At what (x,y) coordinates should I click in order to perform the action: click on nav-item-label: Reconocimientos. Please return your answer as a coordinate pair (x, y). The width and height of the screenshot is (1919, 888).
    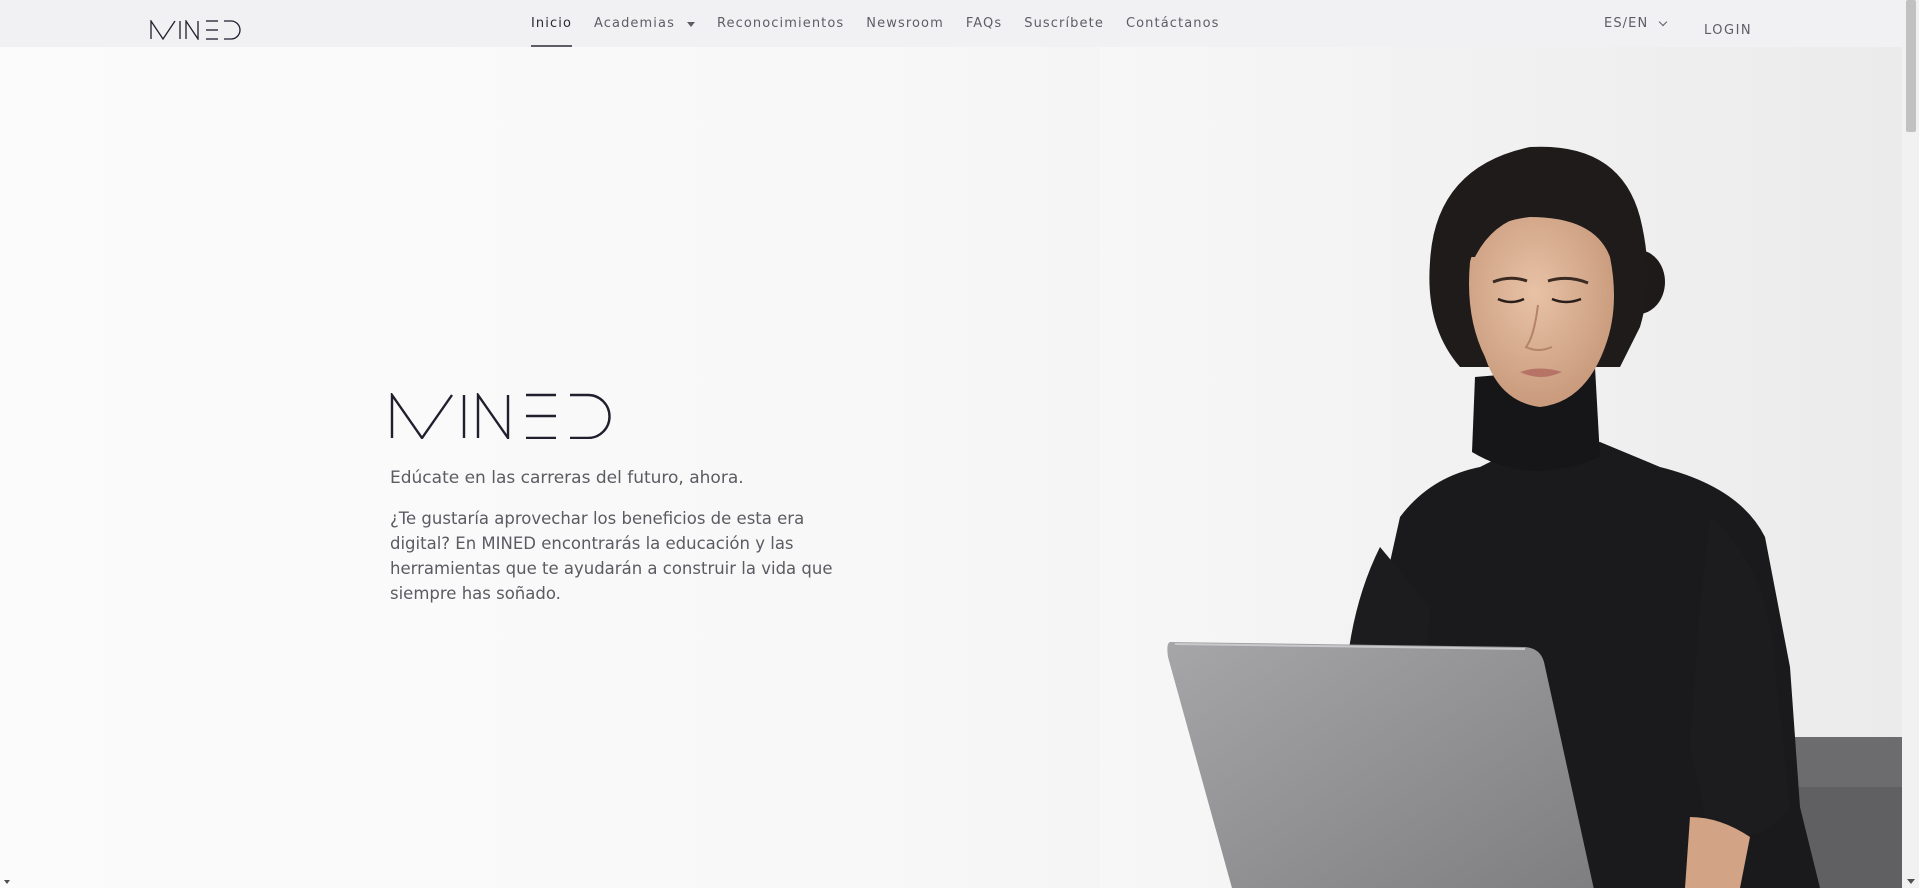
    Looking at the image, I should click on (780, 23).